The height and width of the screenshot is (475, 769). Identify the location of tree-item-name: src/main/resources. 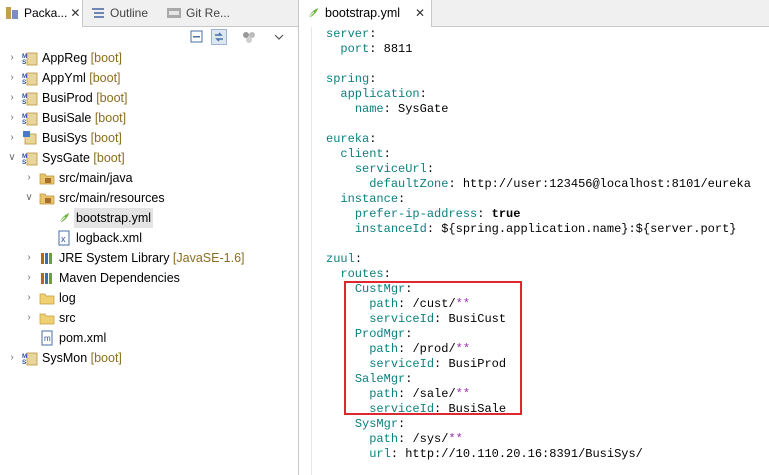
(112, 198).